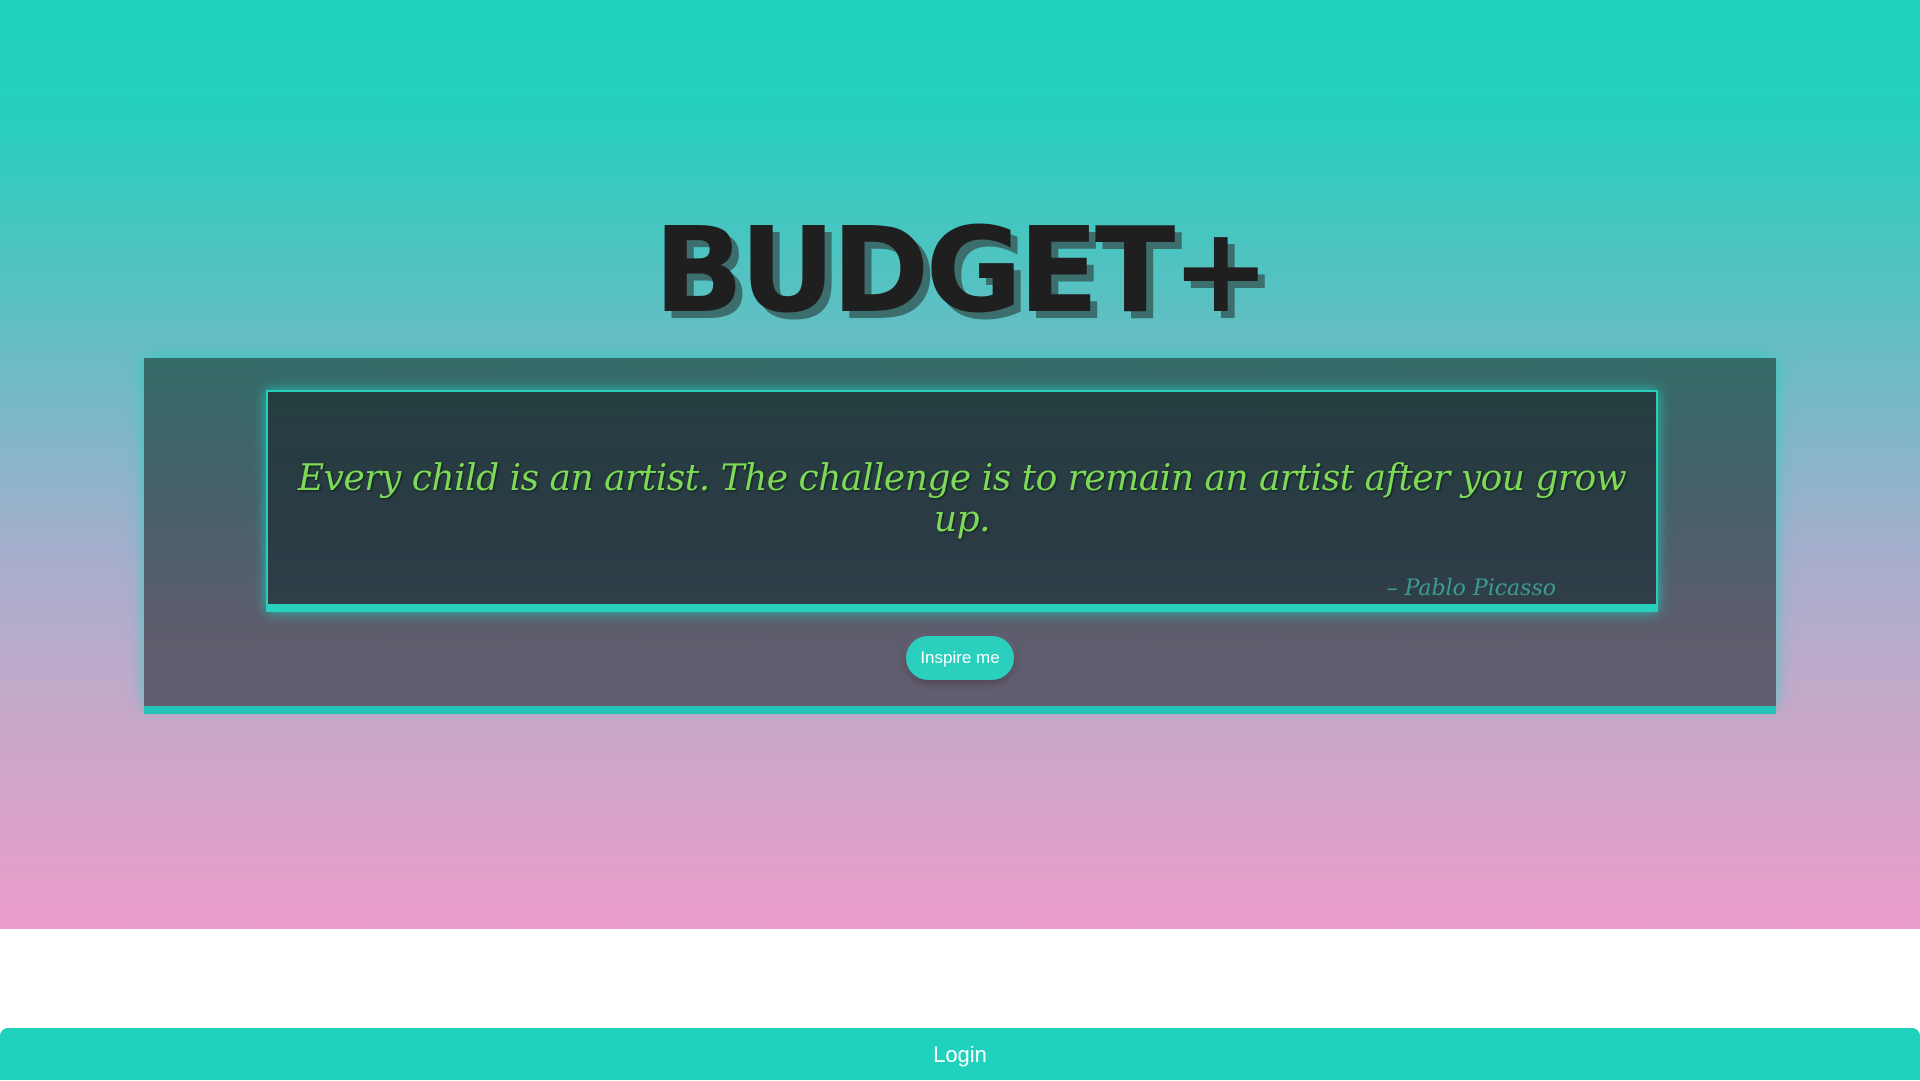 Image resolution: width=1920 pixels, height=1081 pixels. Describe the element at coordinates (960, 1054) in the screenshot. I see `login-button: Login` at that location.